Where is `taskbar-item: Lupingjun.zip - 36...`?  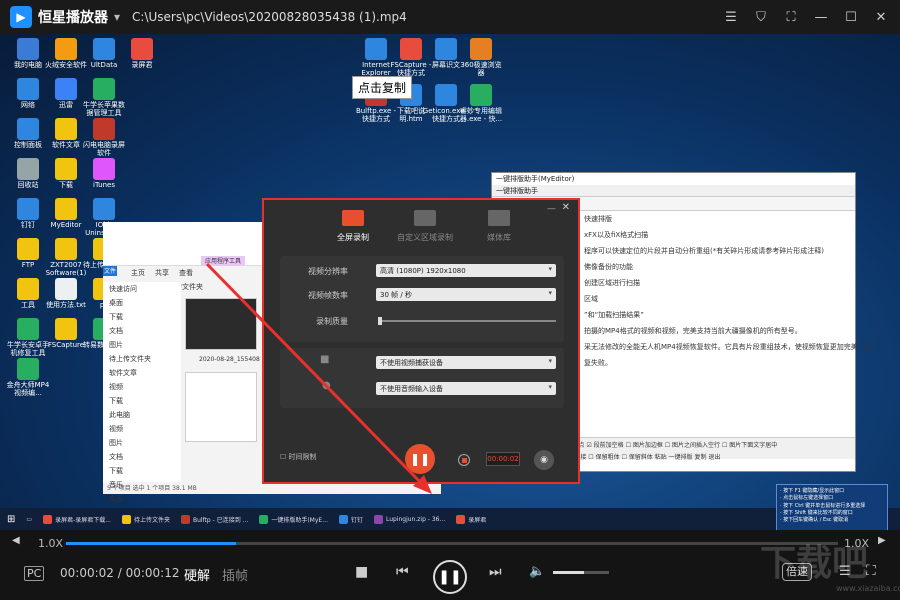 taskbar-item: Lupingjun.zip - 36... is located at coordinates (409, 519).